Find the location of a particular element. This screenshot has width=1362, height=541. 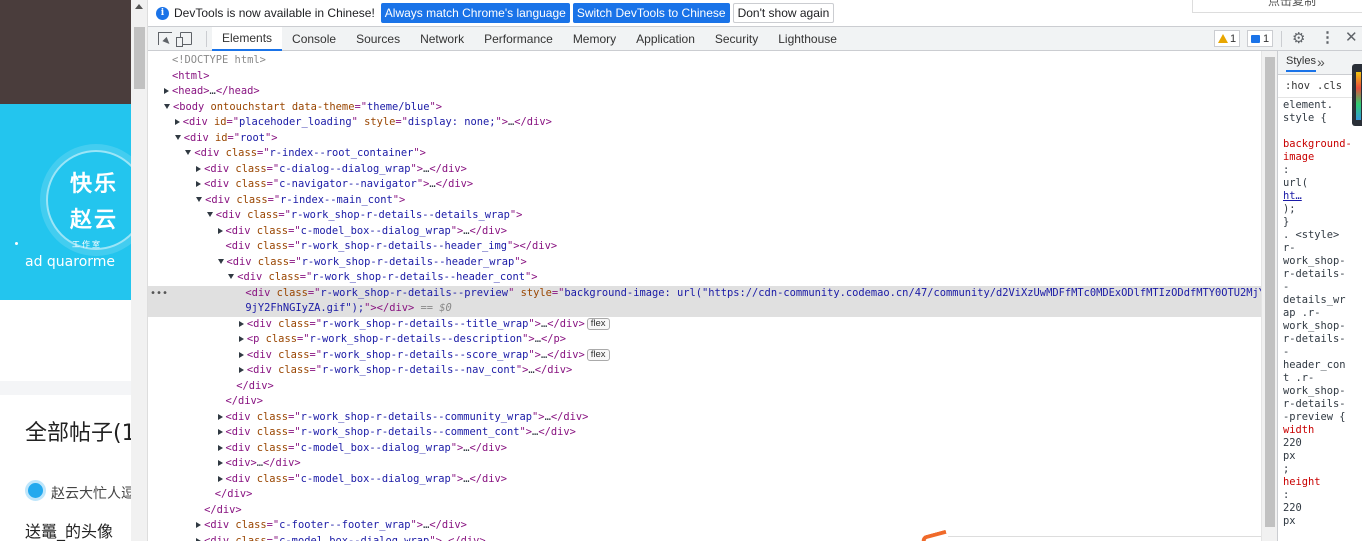

tab-sources: Sources is located at coordinates (378, 39).